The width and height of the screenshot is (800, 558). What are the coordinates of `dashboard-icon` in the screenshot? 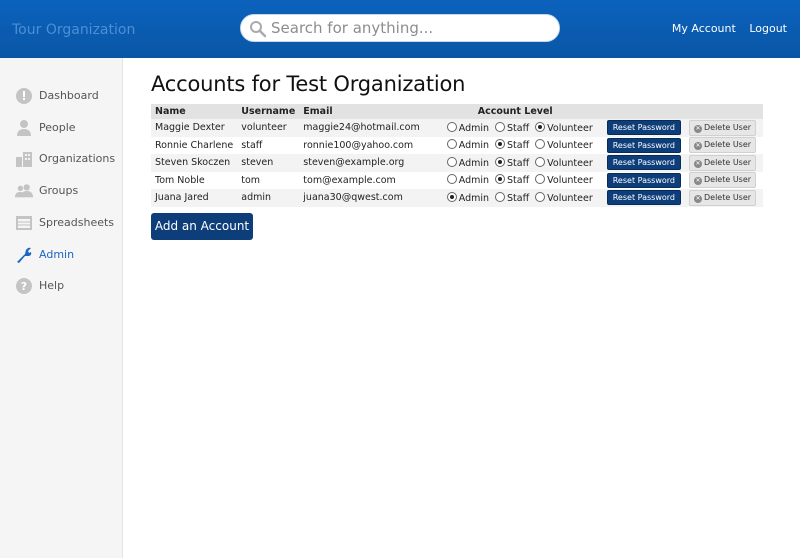 It's located at (24, 96).